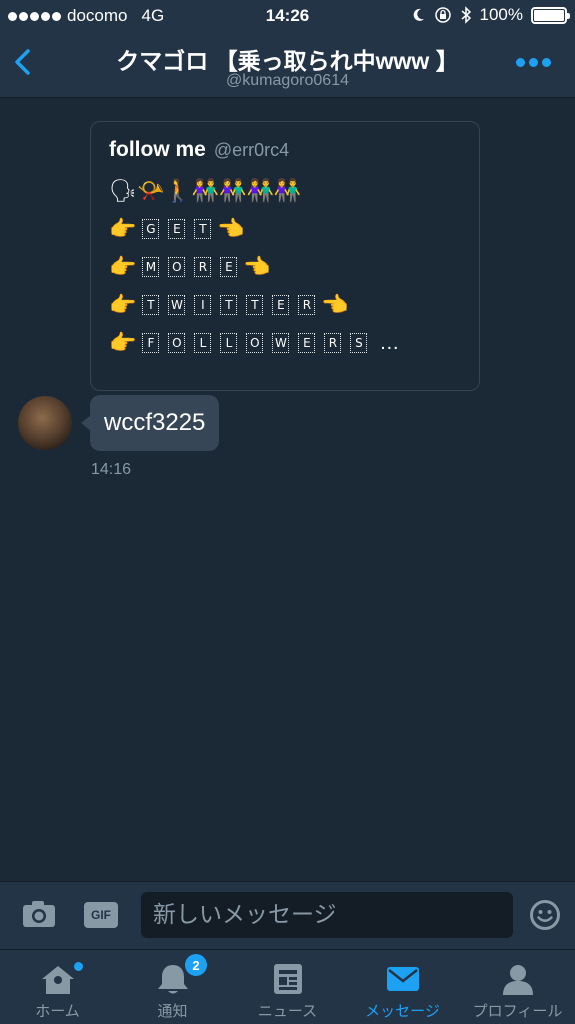 Image resolution: width=575 pixels, height=1024 pixels. Describe the element at coordinates (550, 15) in the screenshot. I see `battery-icon` at that location.